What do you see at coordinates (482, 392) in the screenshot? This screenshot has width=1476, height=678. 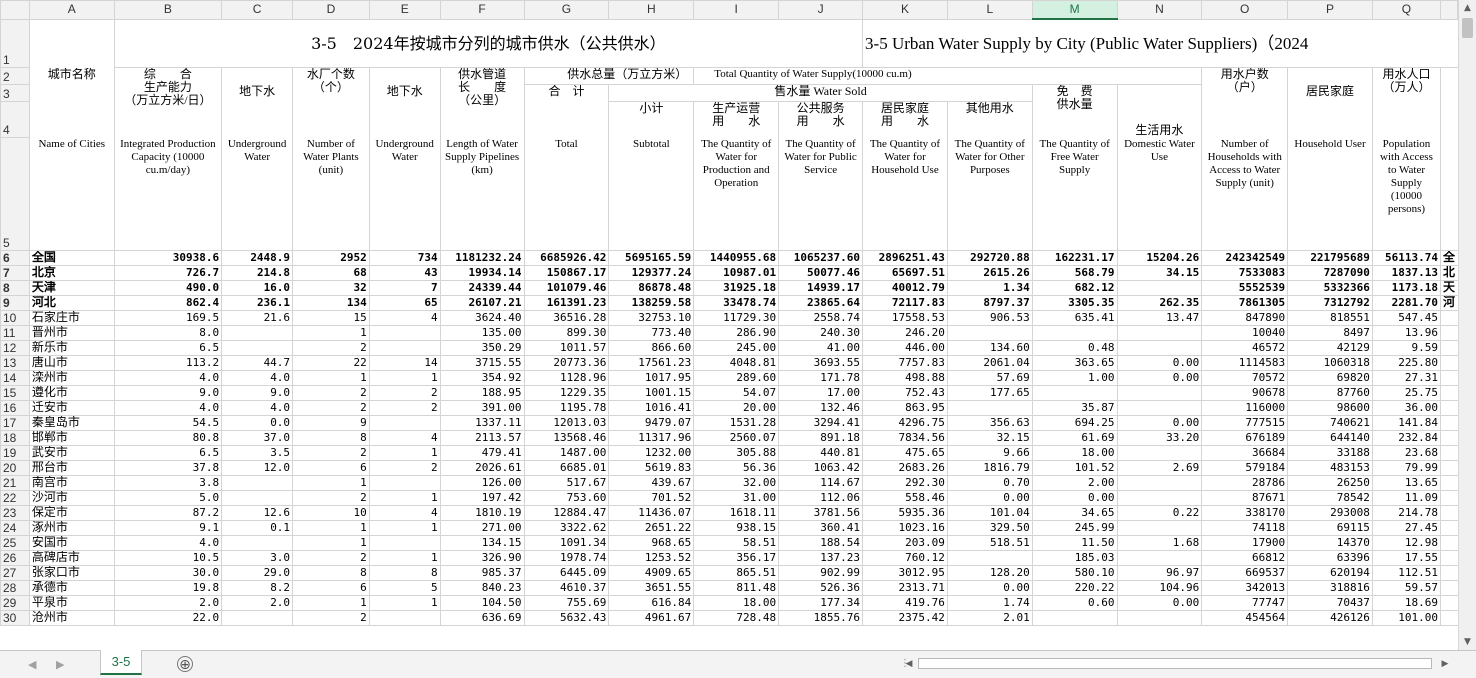 I see `cell-f: 188.95` at bounding box center [482, 392].